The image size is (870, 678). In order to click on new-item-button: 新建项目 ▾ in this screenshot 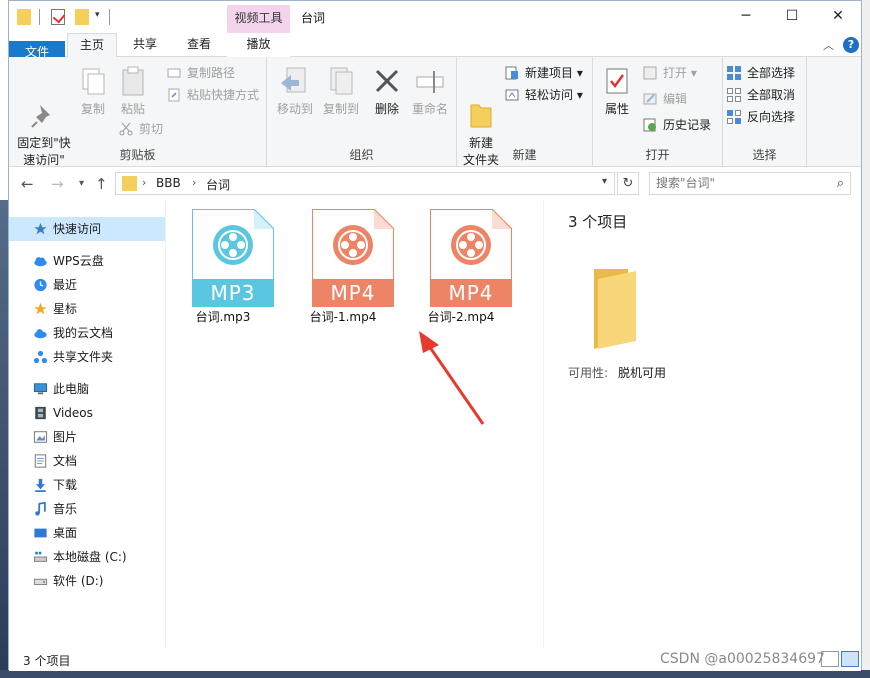, I will do `click(544, 73)`.